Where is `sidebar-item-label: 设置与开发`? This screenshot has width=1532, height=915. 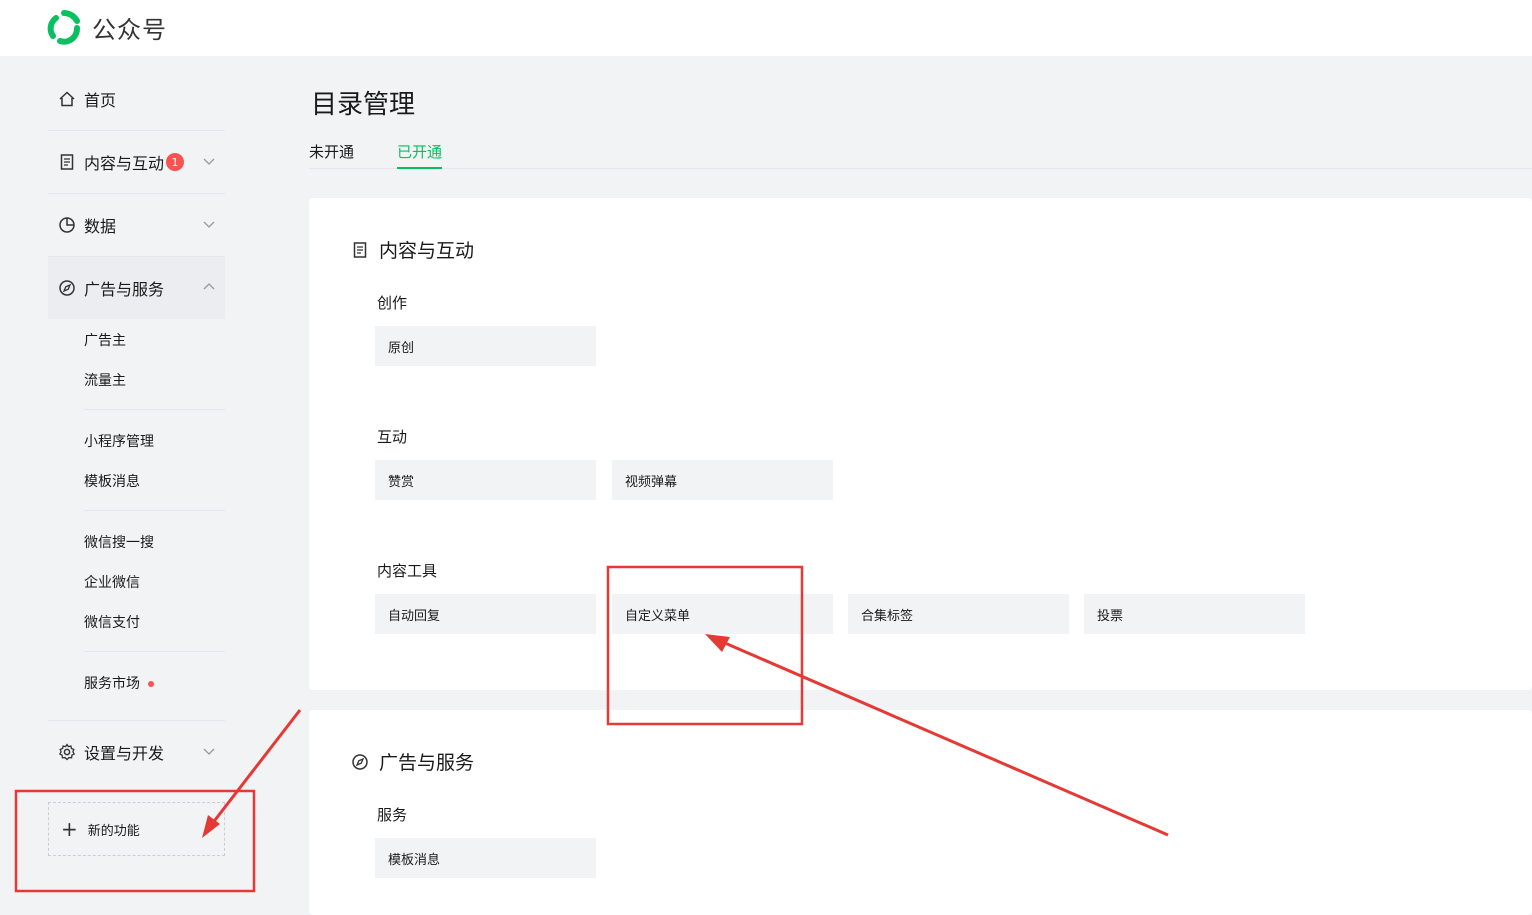
sidebar-item-label: 设置与开发 is located at coordinates (124, 753).